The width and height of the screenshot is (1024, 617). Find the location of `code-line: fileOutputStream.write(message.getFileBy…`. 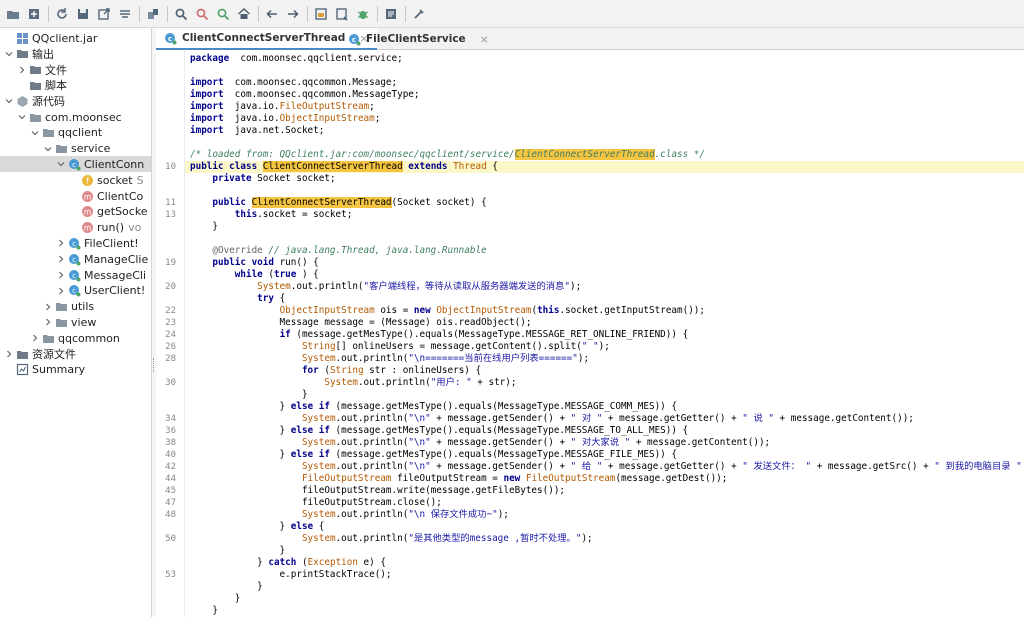

code-line: fileOutputStream.write(message.getFileBy… is located at coordinates (377, 491).